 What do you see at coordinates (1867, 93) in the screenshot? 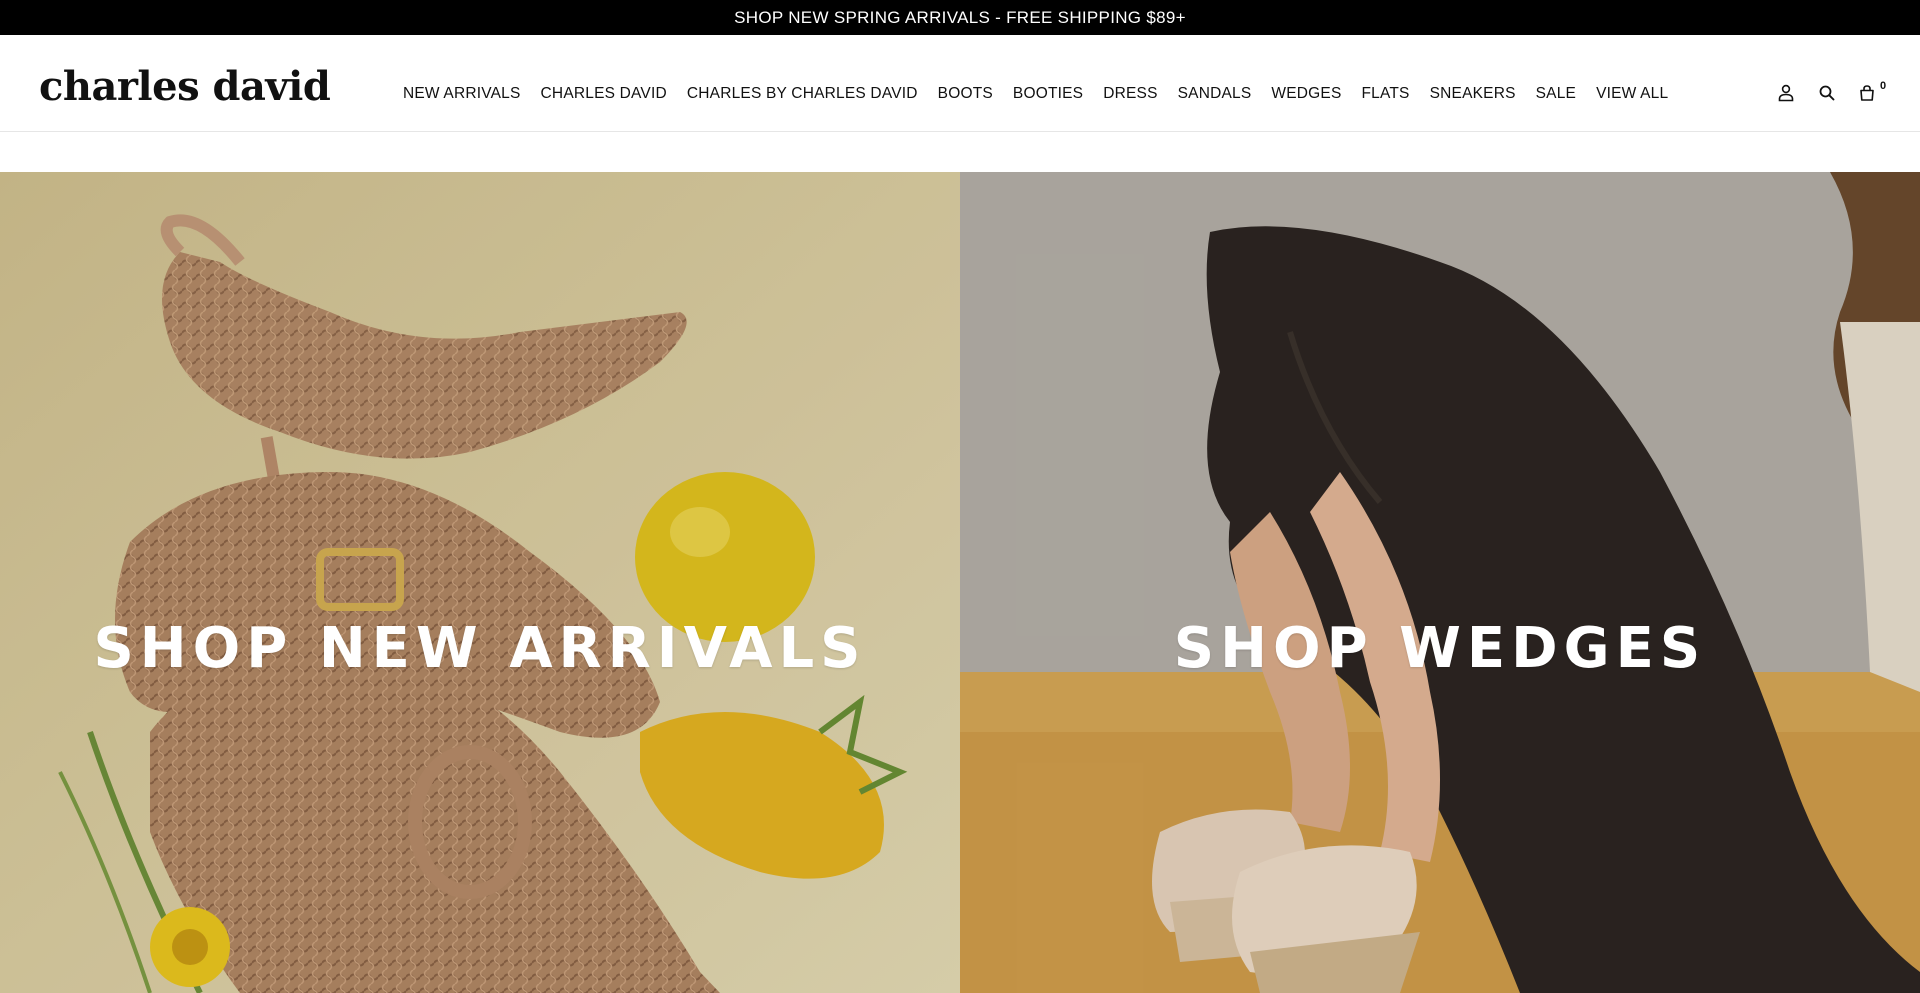
I see `cart-icon` at bounding box center [1867, 93].